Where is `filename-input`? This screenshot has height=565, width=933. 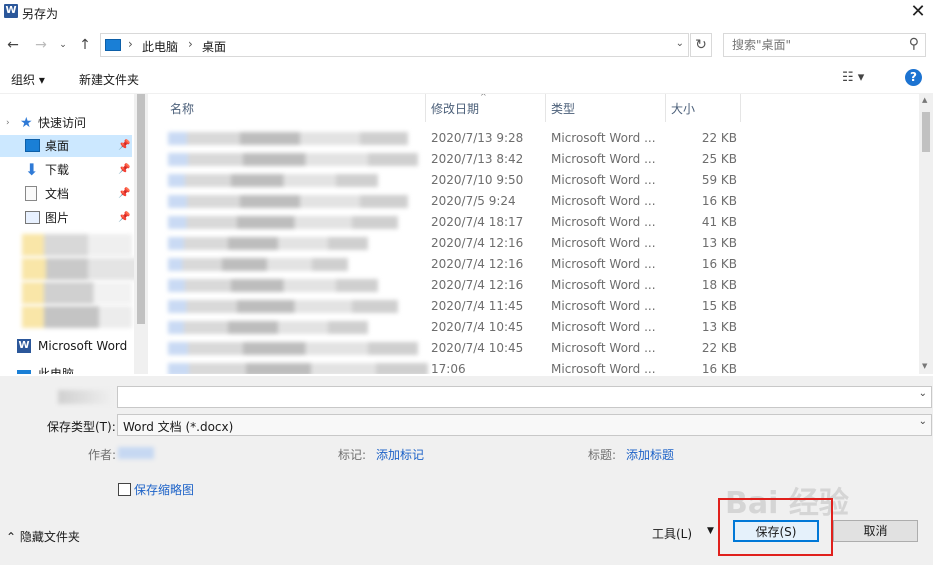
filename-input is located at coordinates (512, 397).